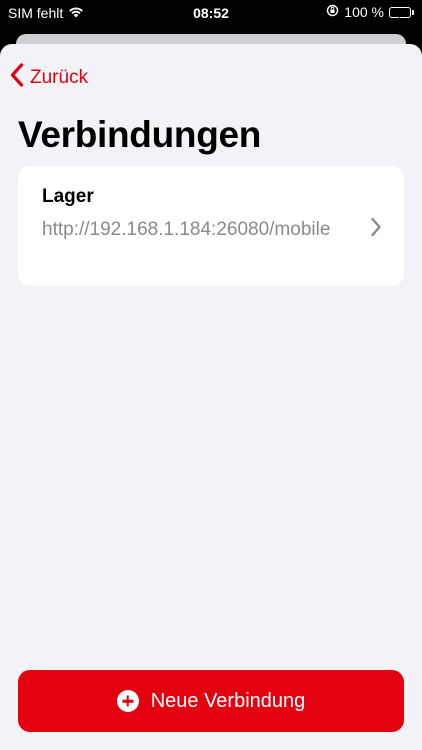 The width and height of the screenshot is (422, 750). Describe the element at coordinates (211, 14) in the screenshot. I see `status-bar: SIM fehlt 08:52 100 %` at that location.